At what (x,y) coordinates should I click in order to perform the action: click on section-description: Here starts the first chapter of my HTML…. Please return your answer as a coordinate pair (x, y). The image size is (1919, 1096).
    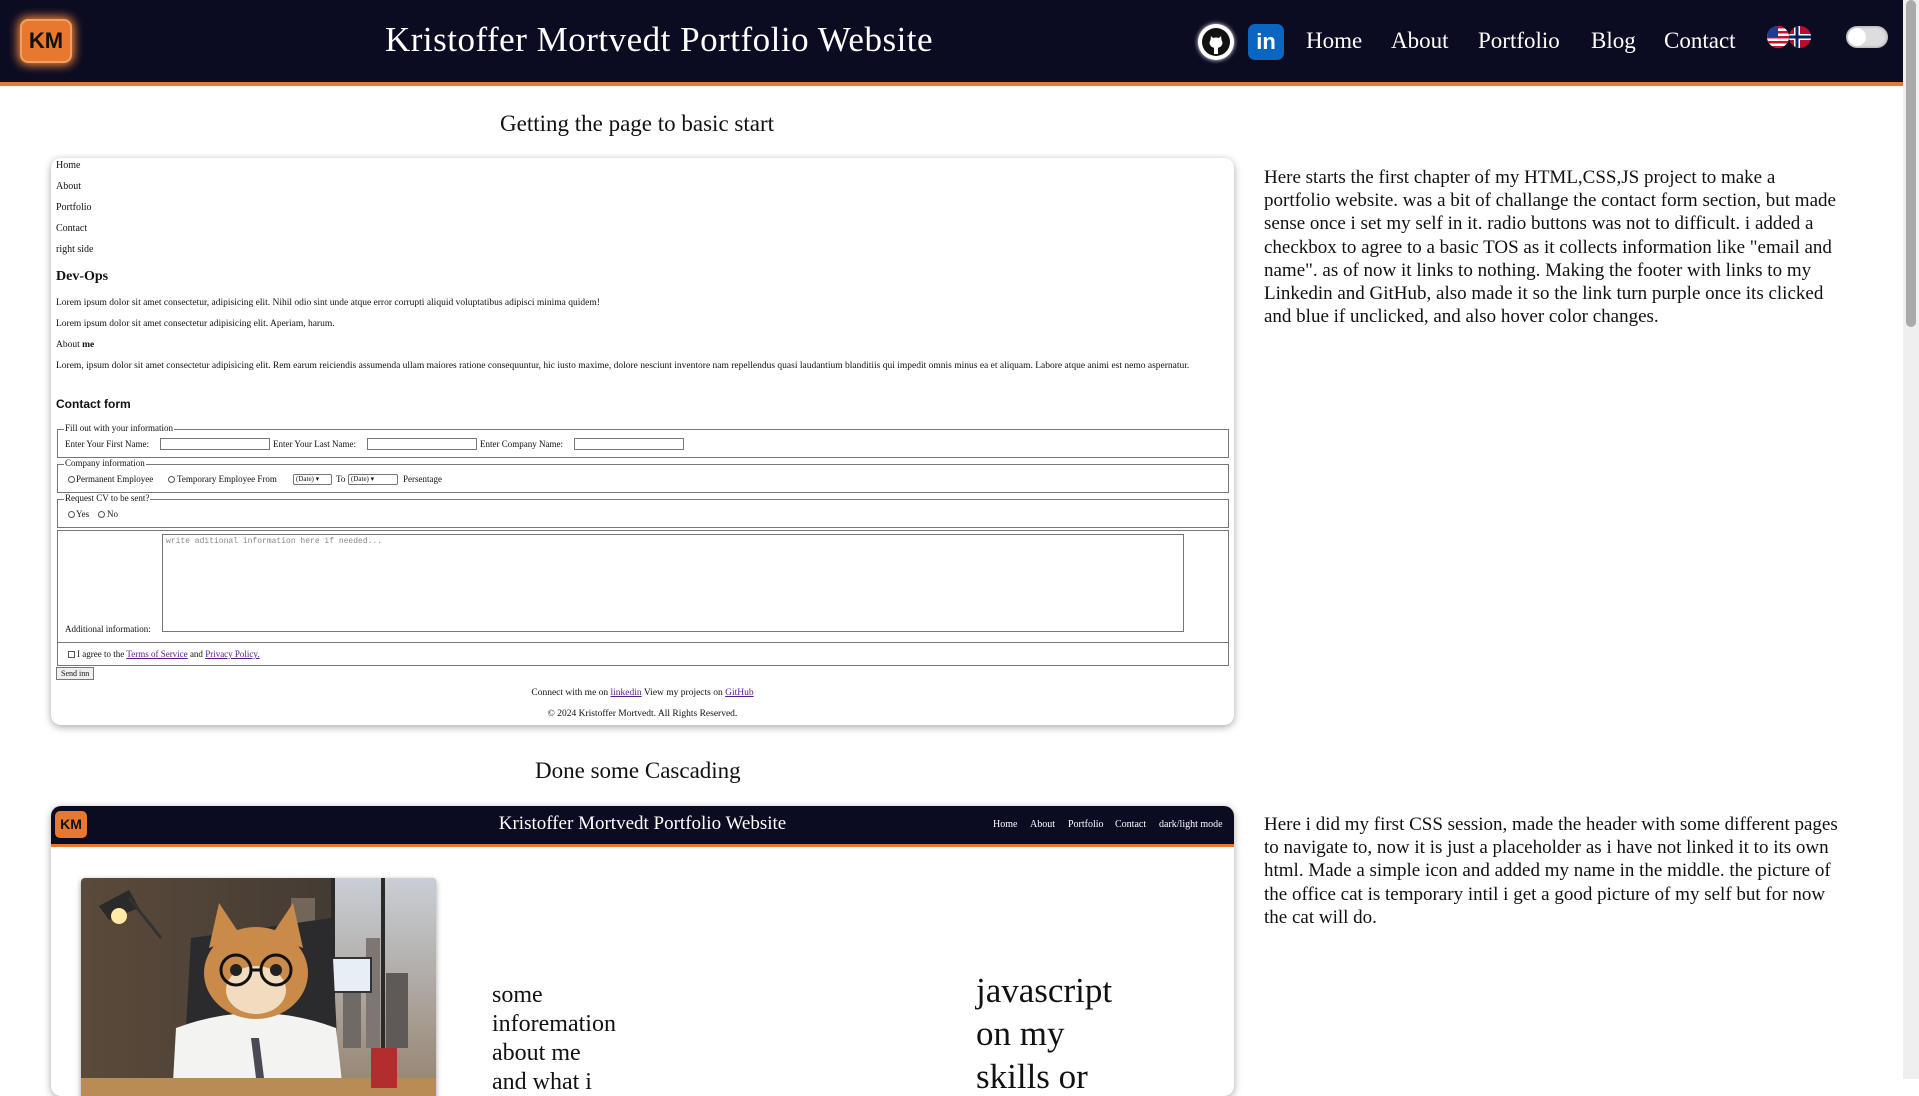
    Looking at the image, I should click on (1550, 247).